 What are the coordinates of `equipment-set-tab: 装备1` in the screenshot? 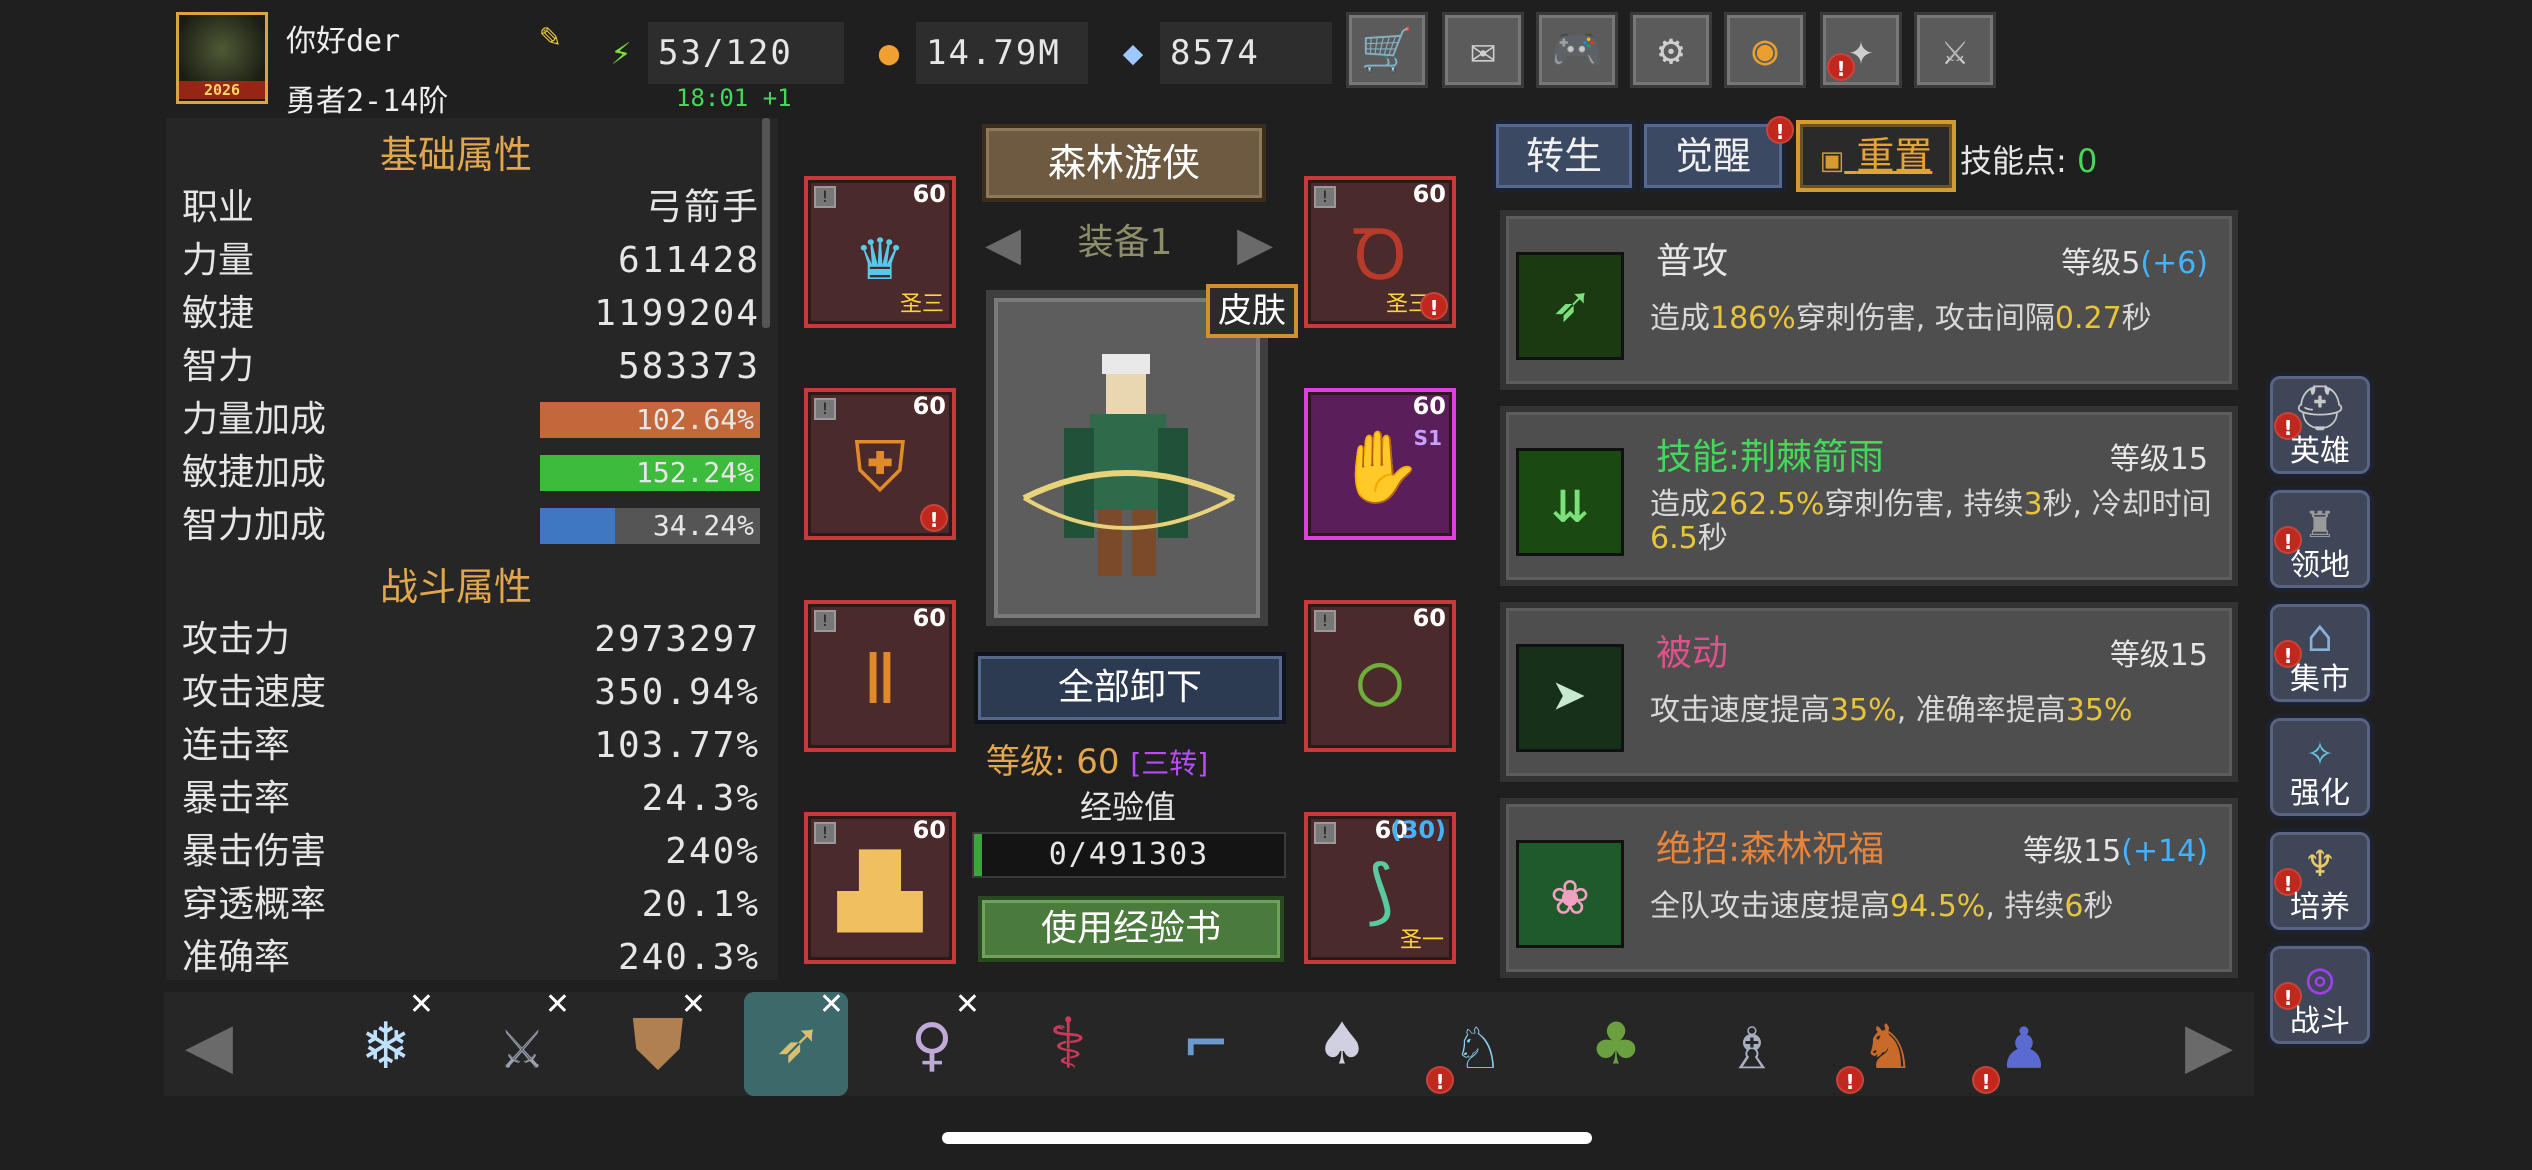 It's located at (1125, 243).